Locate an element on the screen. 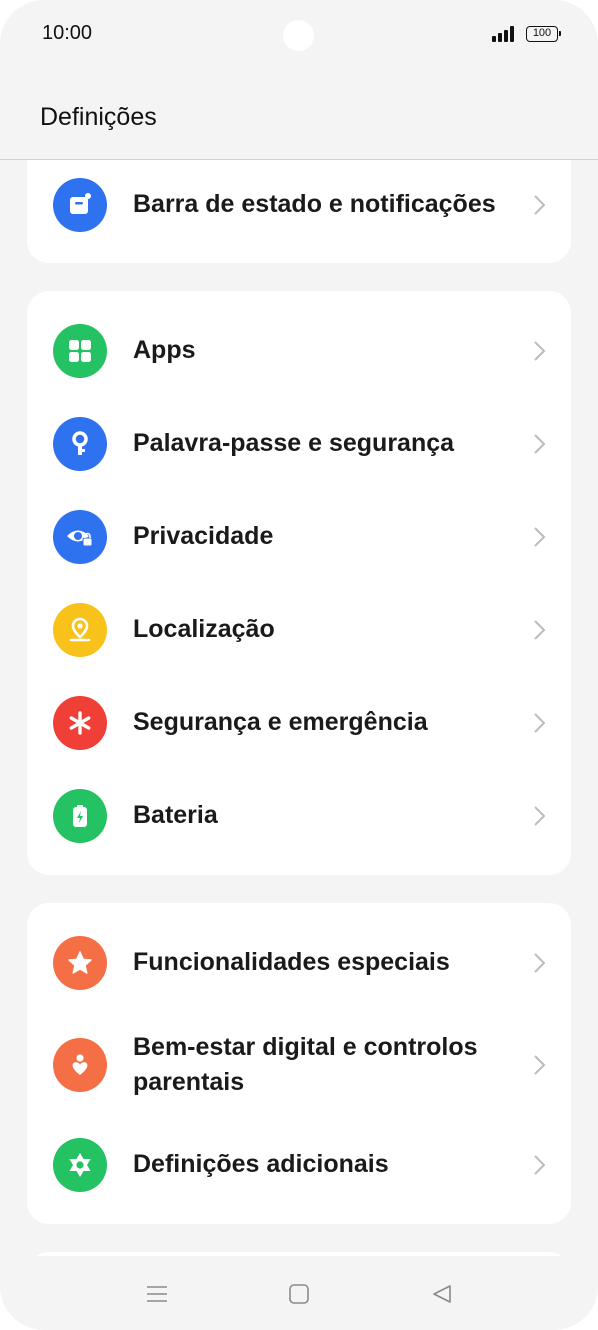 This screenshot has height=1330, width=598. settings-item-digital-wellbeing: Bem-estar digital e controlos parentais is located at coordinates (299, 1065).